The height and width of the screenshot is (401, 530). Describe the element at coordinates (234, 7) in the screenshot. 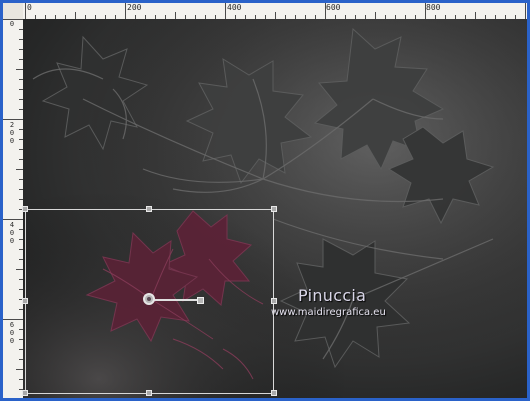

I see `ruler-label-400: 400` at that location.